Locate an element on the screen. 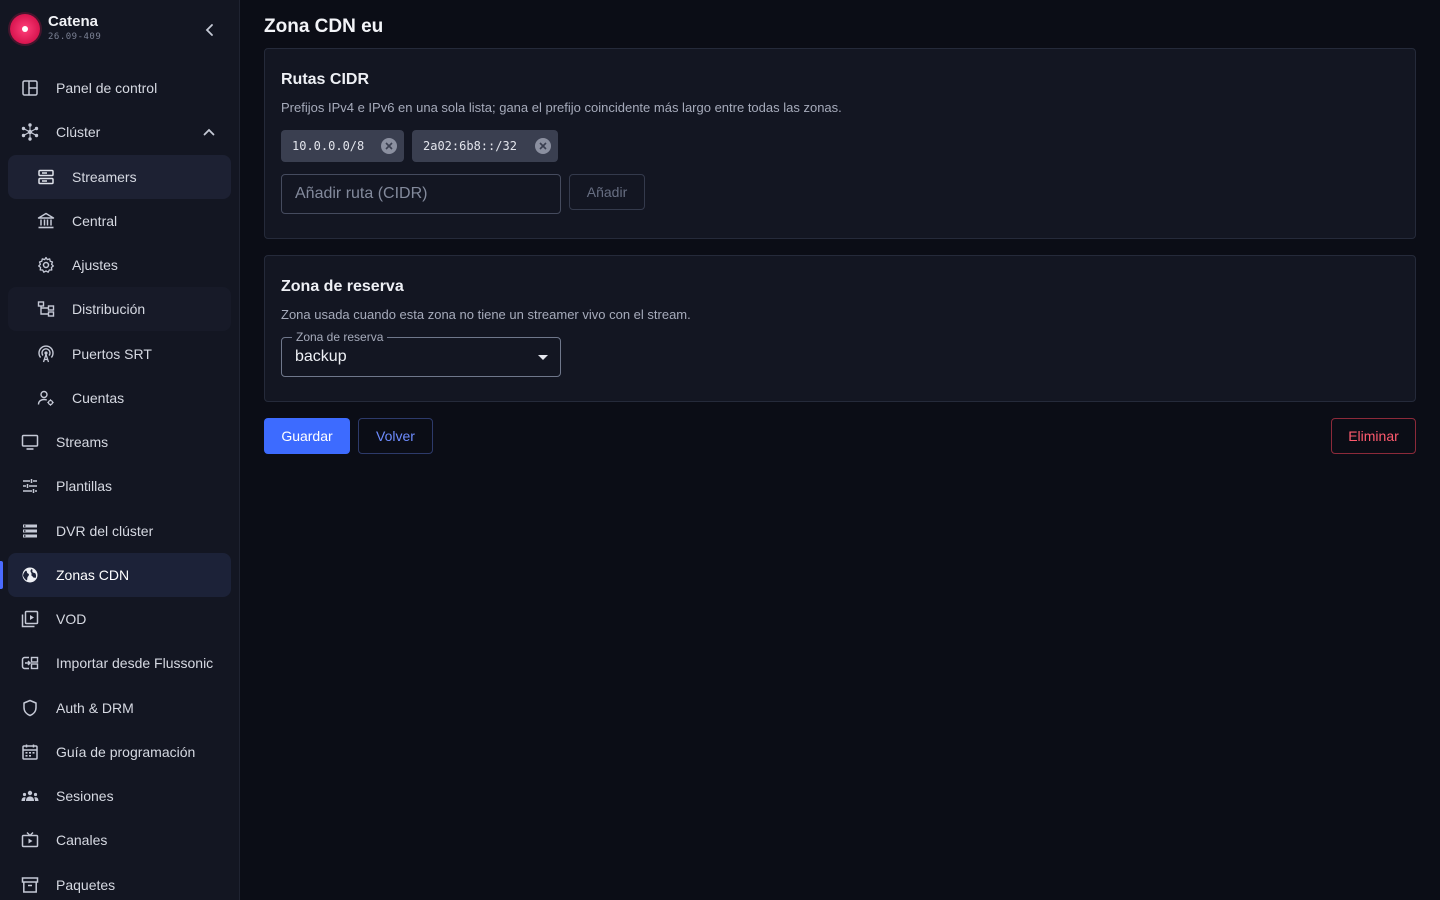 The image size is (1440, 900). route-chip: 10.0.0.0/8 is located at coordinates (342, 146).